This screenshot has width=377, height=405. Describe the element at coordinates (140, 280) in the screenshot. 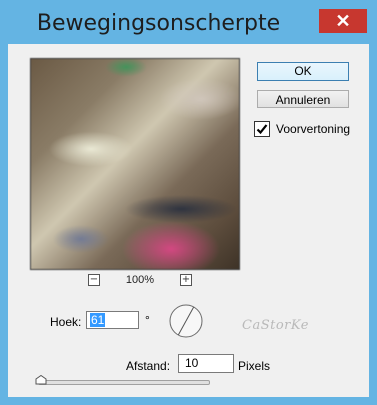

I see `zoom-level: 100%` at that location.